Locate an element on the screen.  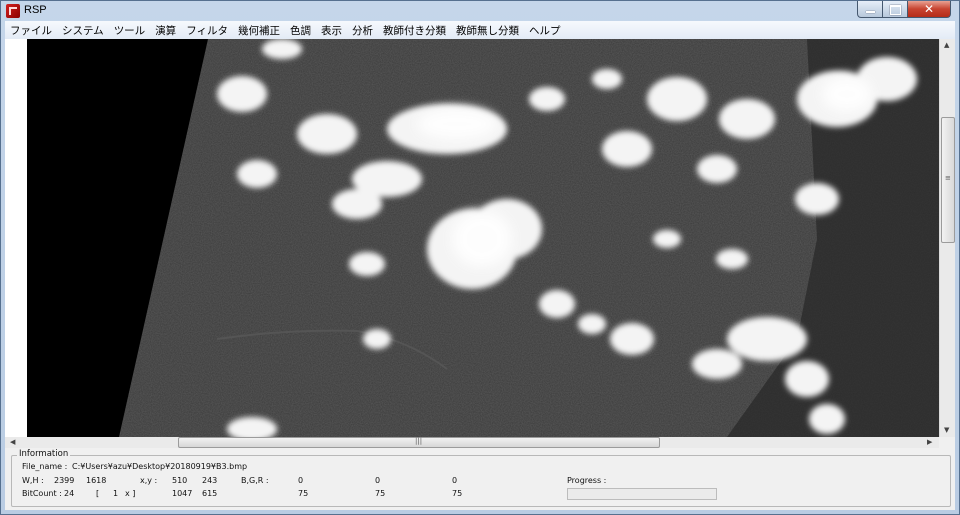
maximize-button is located at coordinates (895, 9).